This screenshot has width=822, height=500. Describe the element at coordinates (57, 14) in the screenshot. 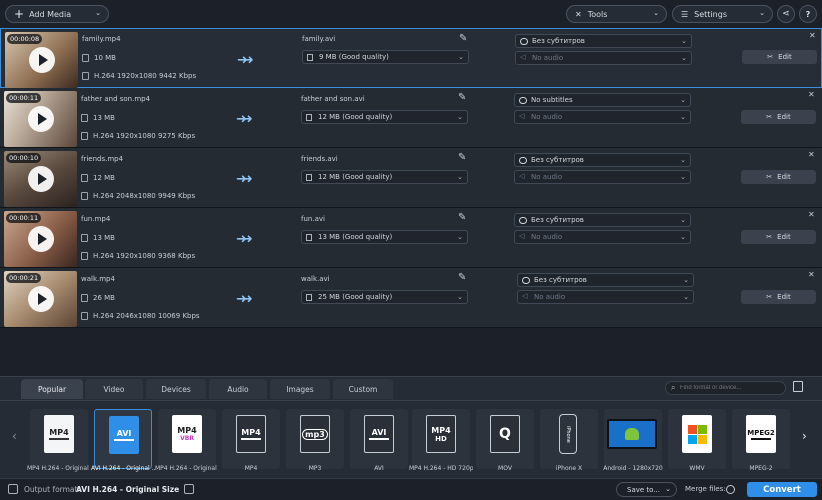

I see `add-media-button: + Add Media ⌄` at that location.